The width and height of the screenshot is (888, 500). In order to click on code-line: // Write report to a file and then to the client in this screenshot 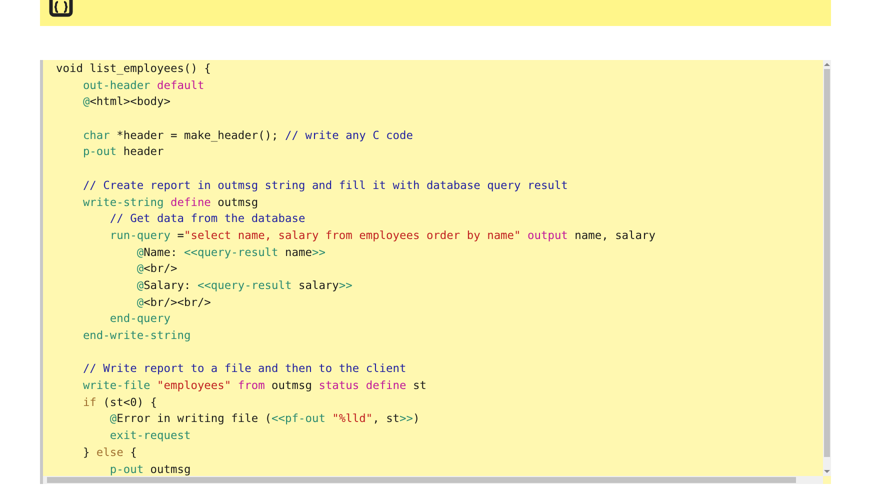, I will do `click(244, 369)`.